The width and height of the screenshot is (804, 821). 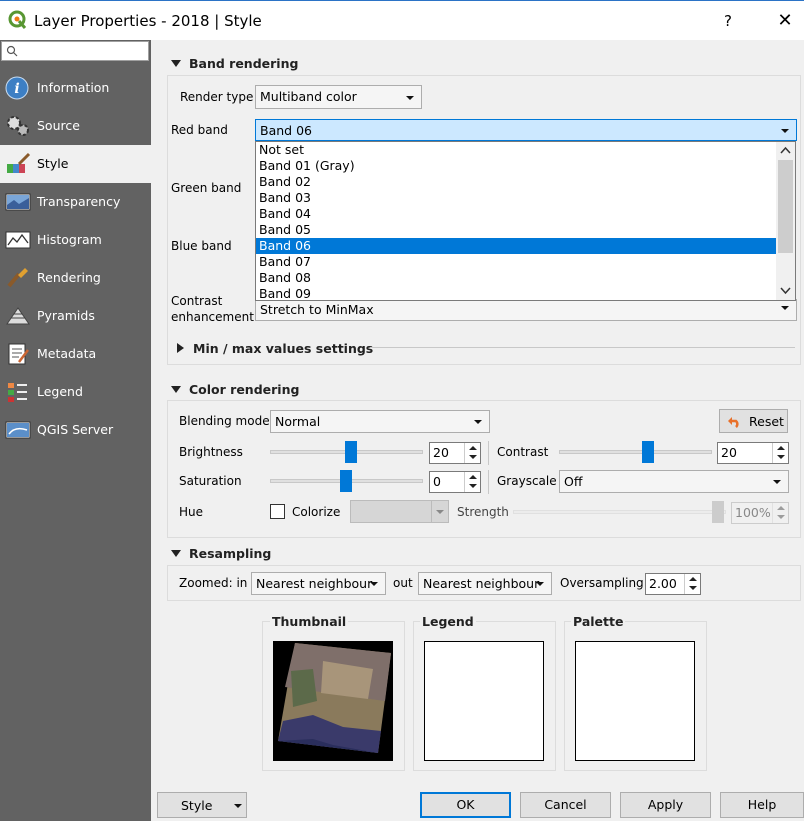 What do you see at coordinates (718, 512) in the screenshot?
I see `strength-slider-handle` at bounding box center [718, 512].